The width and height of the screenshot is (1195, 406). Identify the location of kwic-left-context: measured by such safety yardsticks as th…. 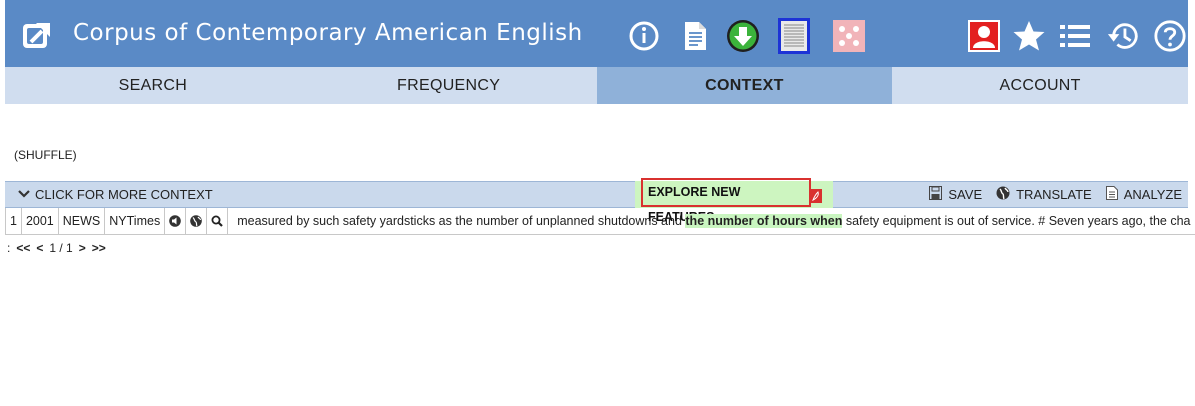
(459, 221).